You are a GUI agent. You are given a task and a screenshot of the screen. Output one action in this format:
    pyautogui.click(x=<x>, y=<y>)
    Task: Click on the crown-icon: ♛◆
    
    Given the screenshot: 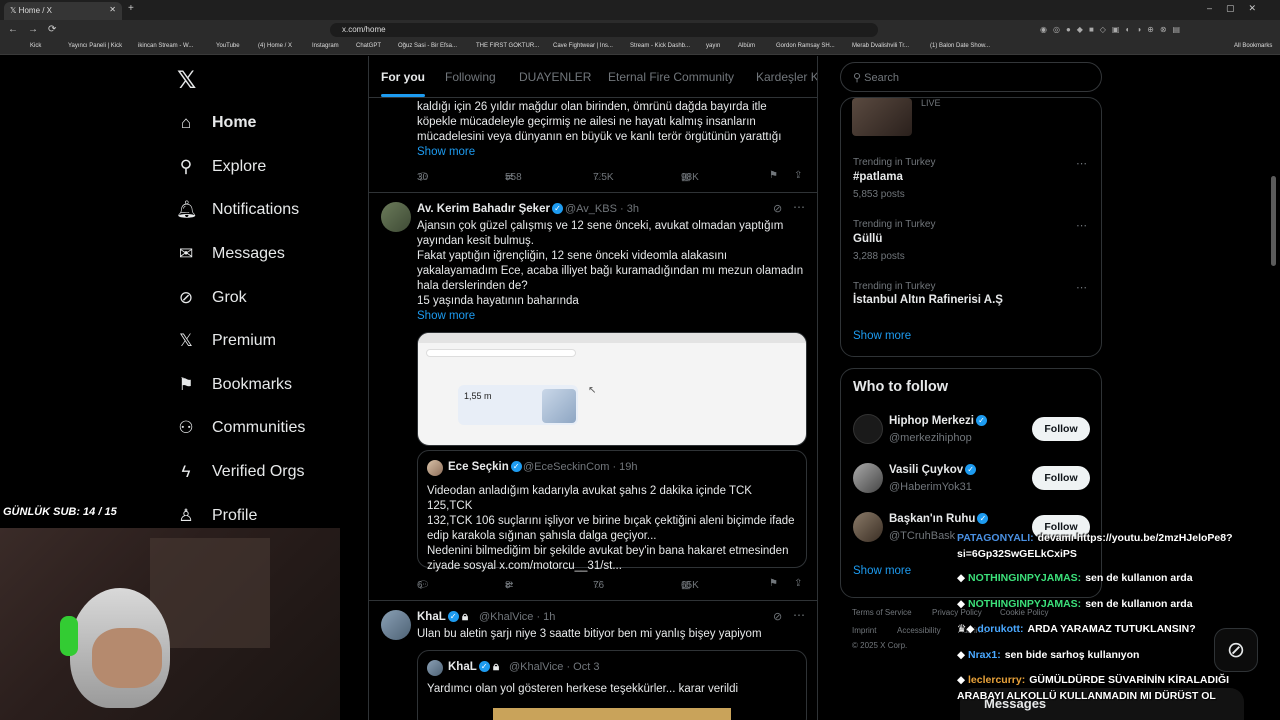 What is the action you would take?
    pyautogui.click(x=967, y=629)
    